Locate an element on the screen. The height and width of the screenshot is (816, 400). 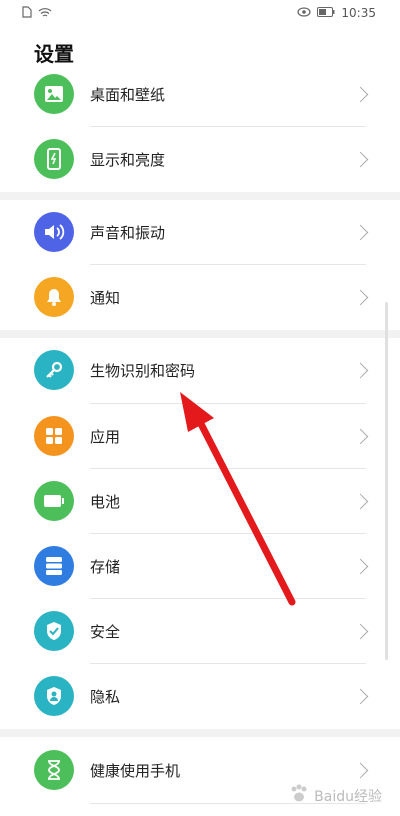
settings-item-privacy: 隐私 is located at coordinates (200, 696).